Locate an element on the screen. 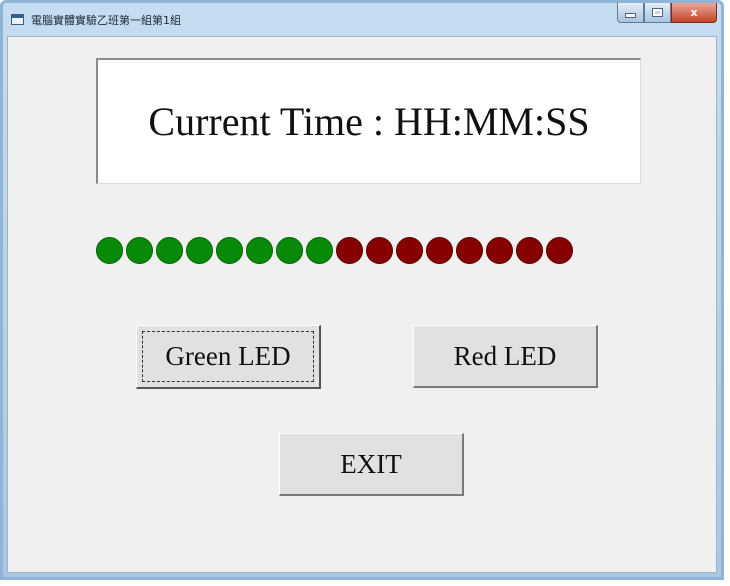 The width and height of the screenshot is (730, 586). green-led-button: Green LED is located at coordinates (228, 357).